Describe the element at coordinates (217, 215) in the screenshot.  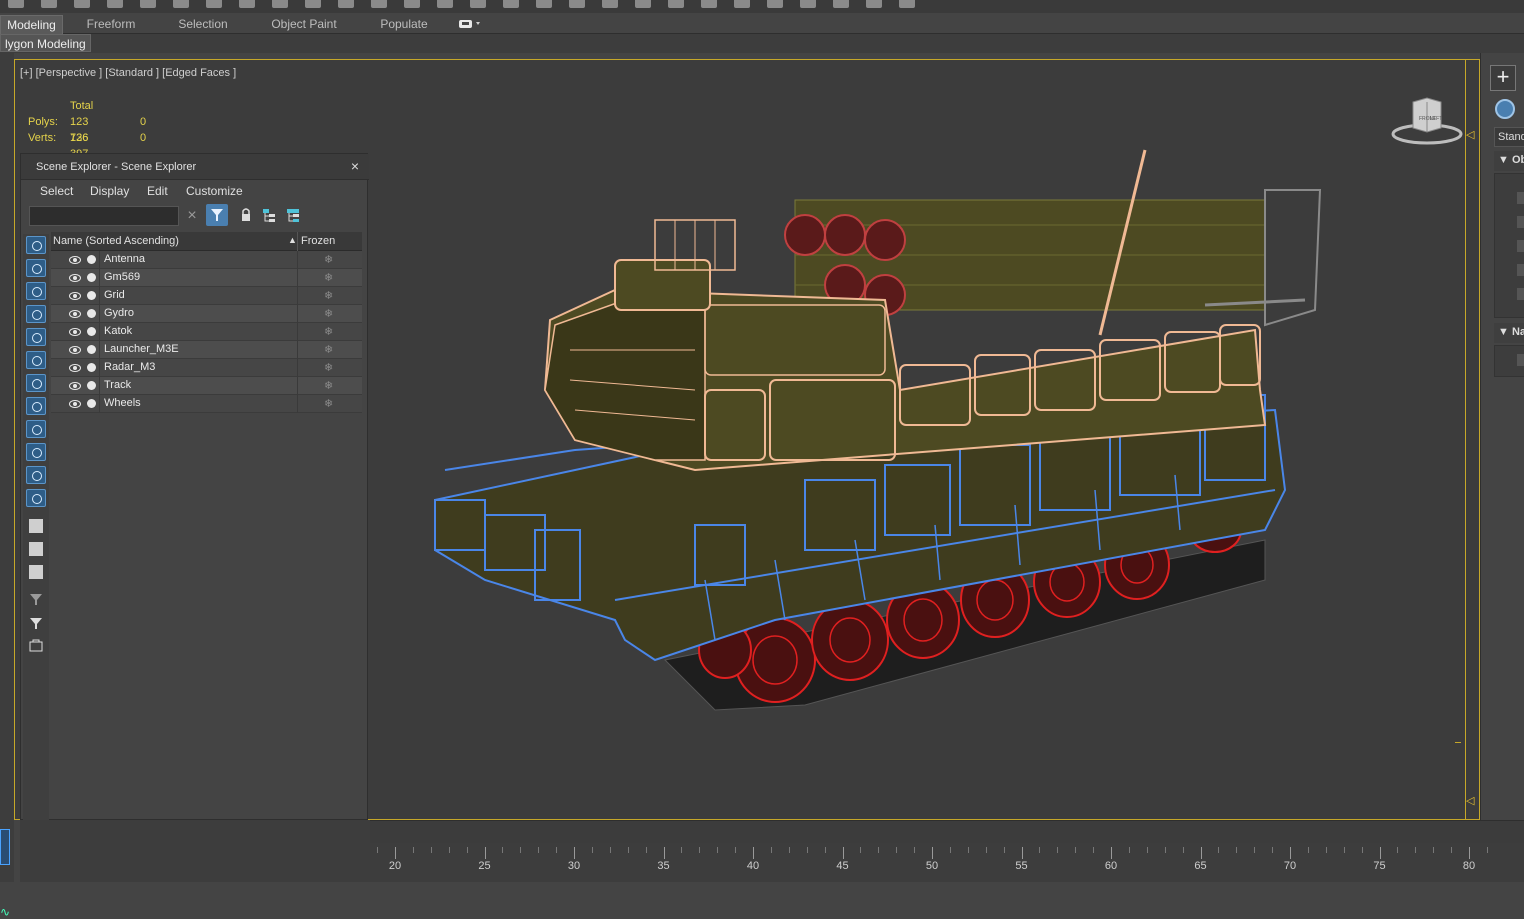
I see `filter-toggle-icon` at that location.